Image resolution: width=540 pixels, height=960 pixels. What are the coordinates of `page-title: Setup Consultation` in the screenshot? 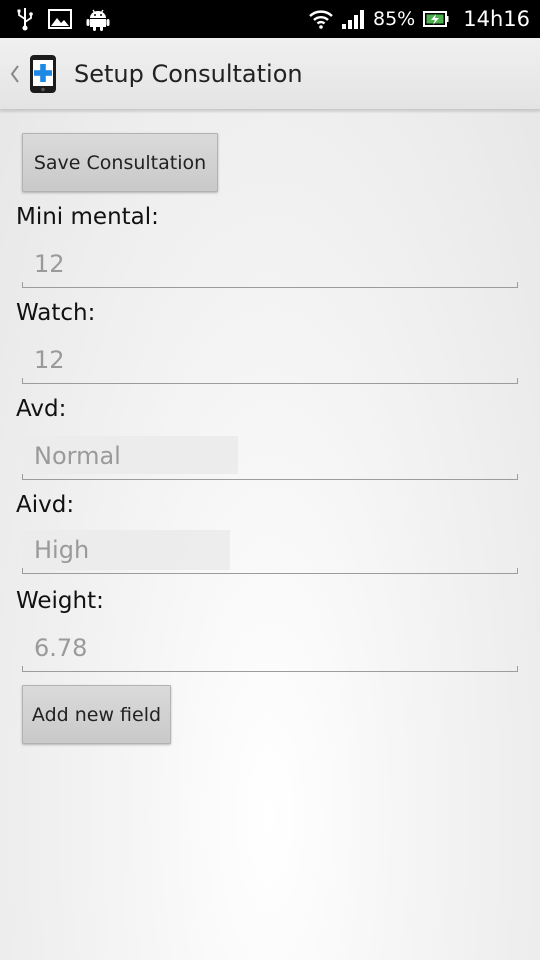 It's located at (188, 73).